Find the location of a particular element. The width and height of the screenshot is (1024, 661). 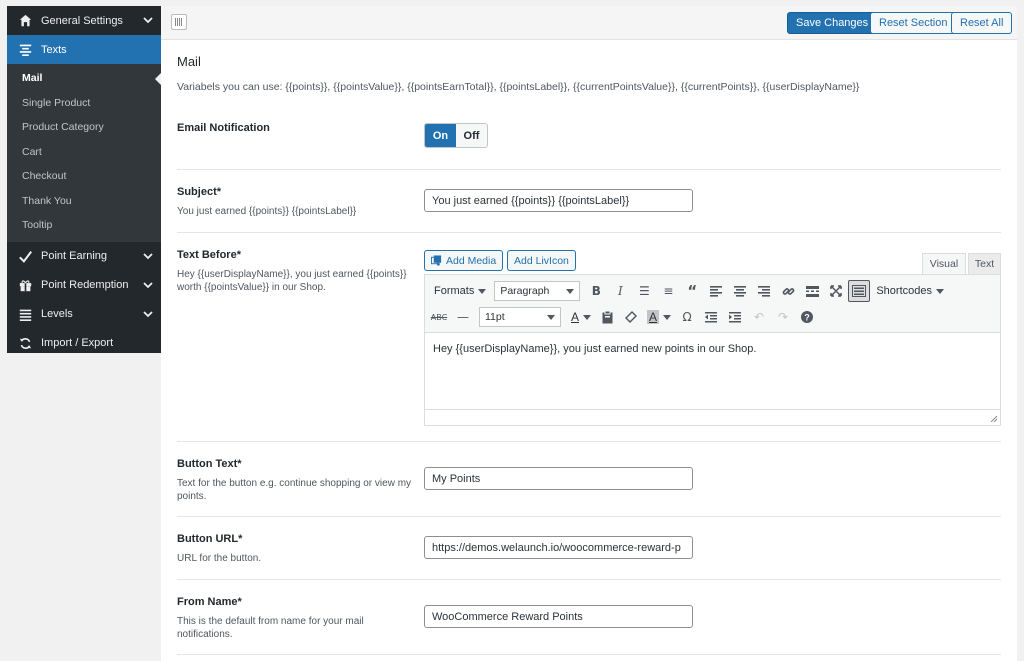

add-media-button: Add Media is located at coordinates (464, 260).